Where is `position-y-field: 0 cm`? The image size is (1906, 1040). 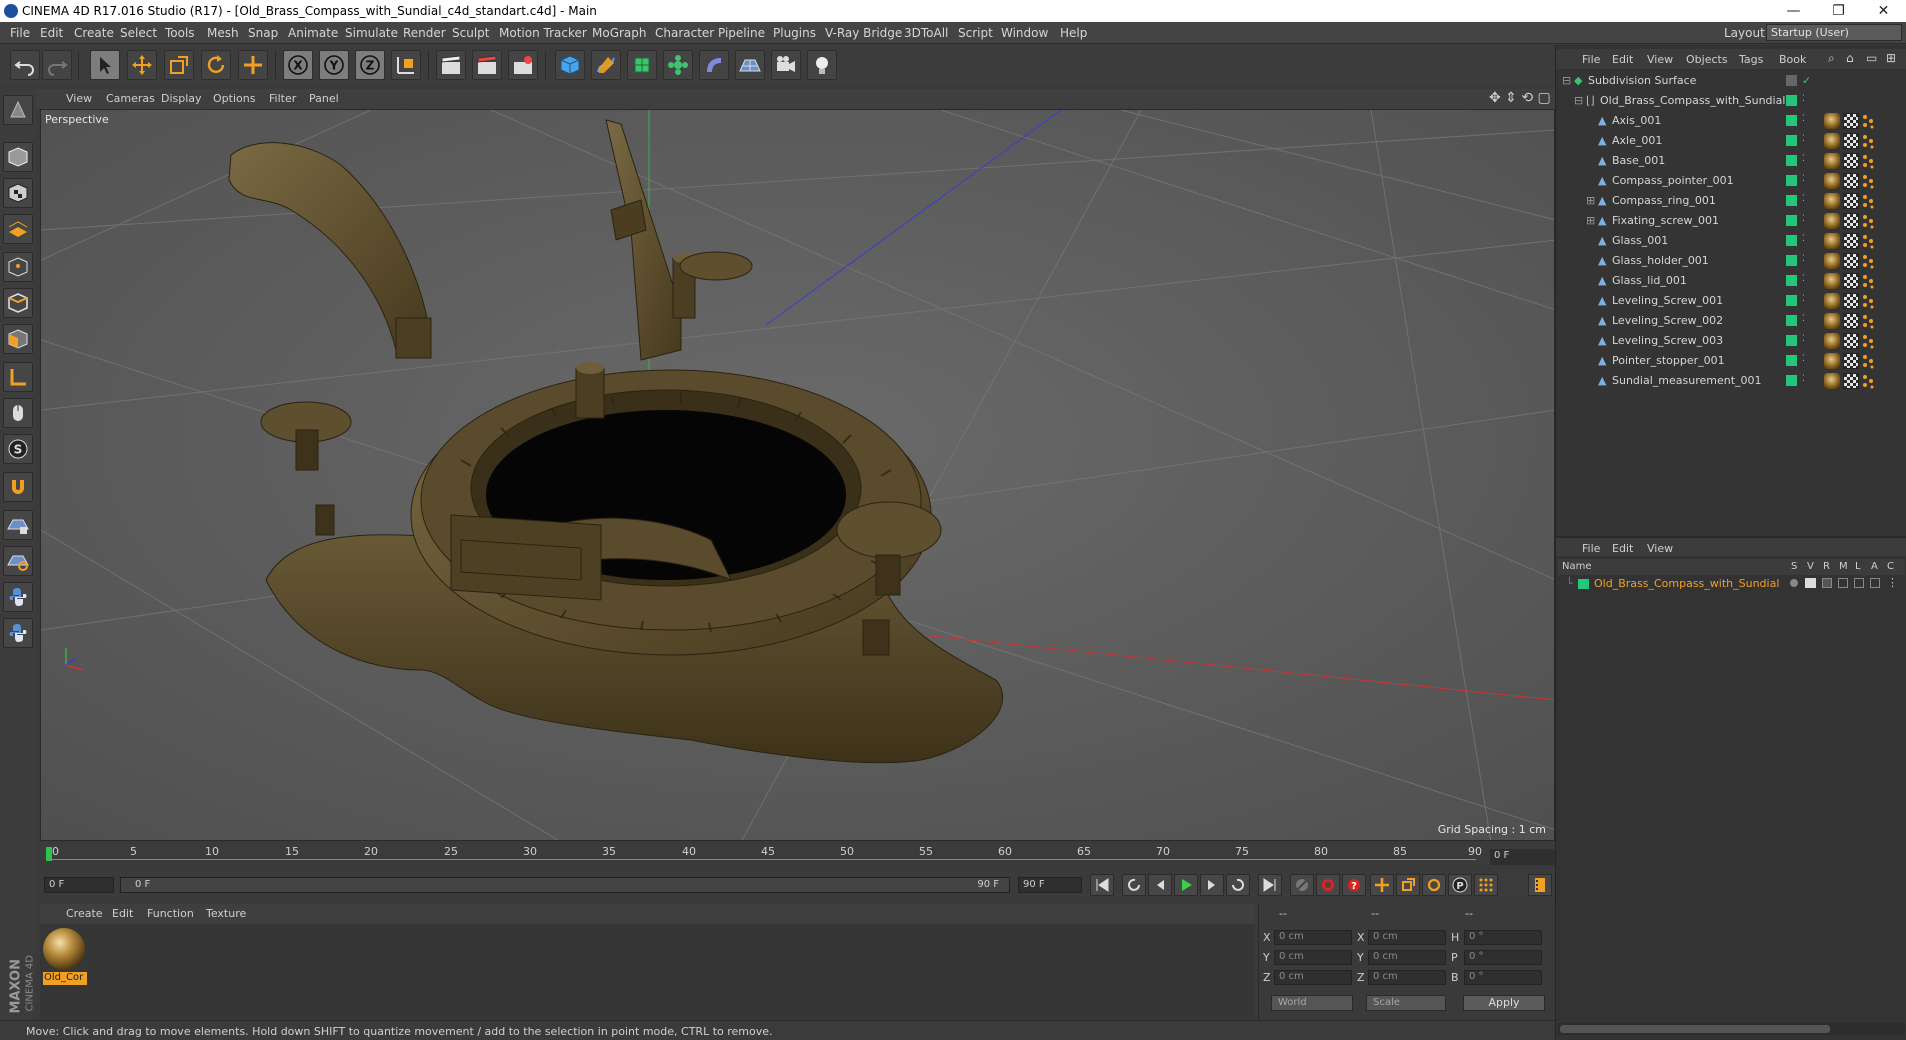
position-y-field: 0 cm is located at coordinates (1313, 957).